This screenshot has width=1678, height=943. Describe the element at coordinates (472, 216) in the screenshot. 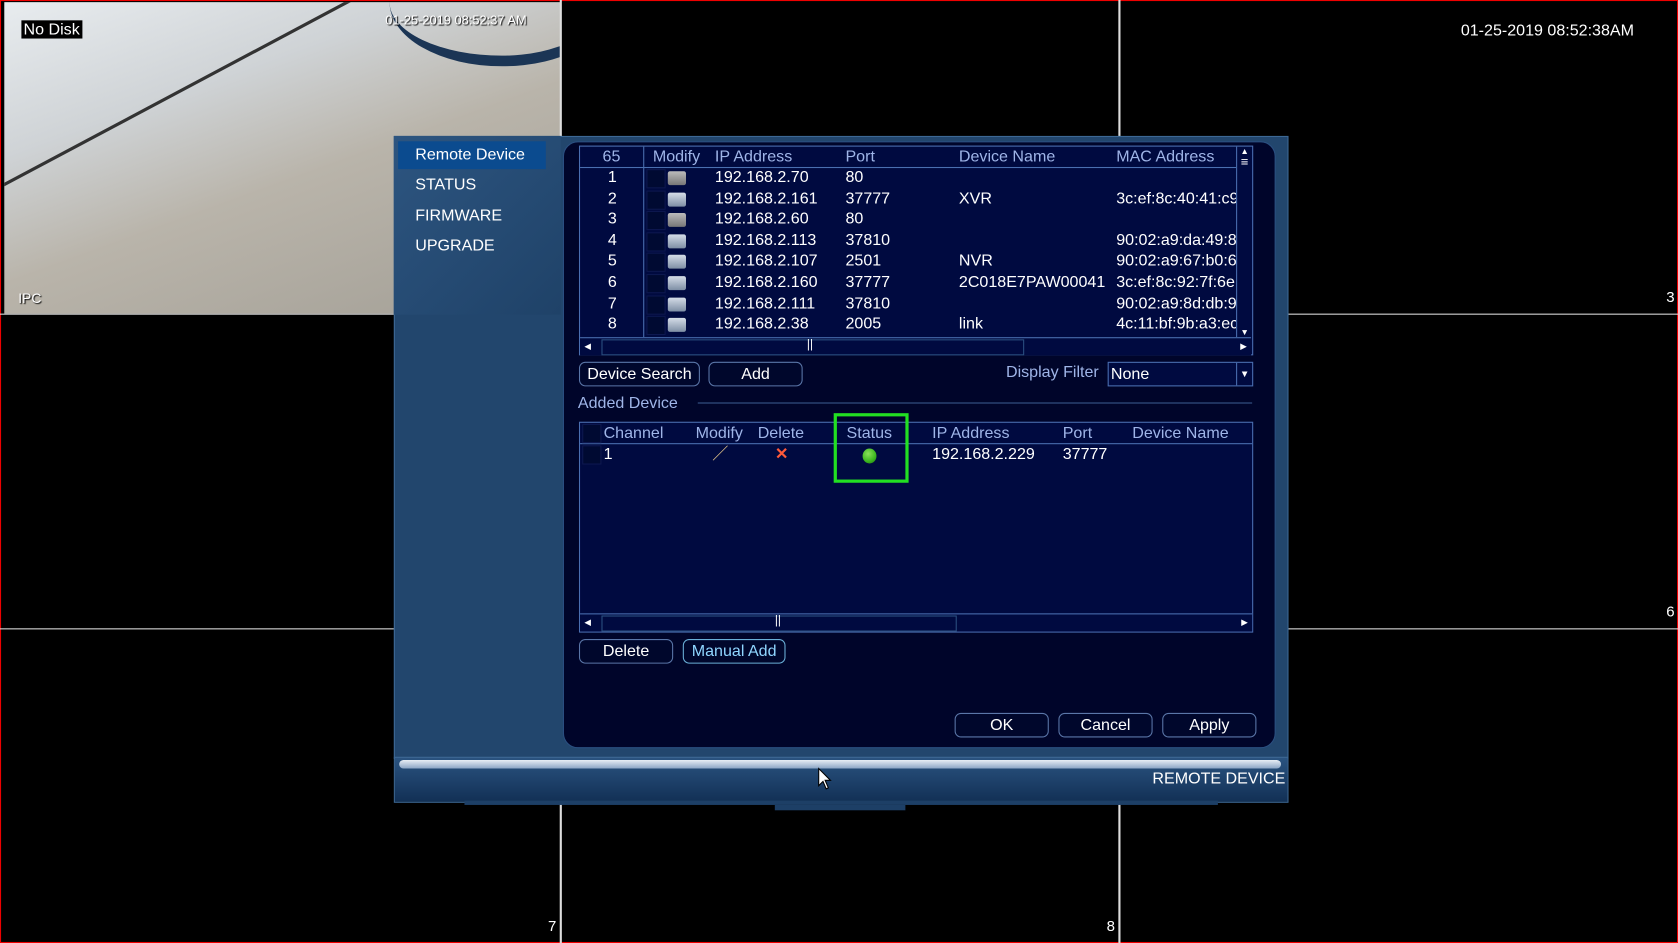

I see `sidebar-item-firmware: FIRMWARE` at that location.